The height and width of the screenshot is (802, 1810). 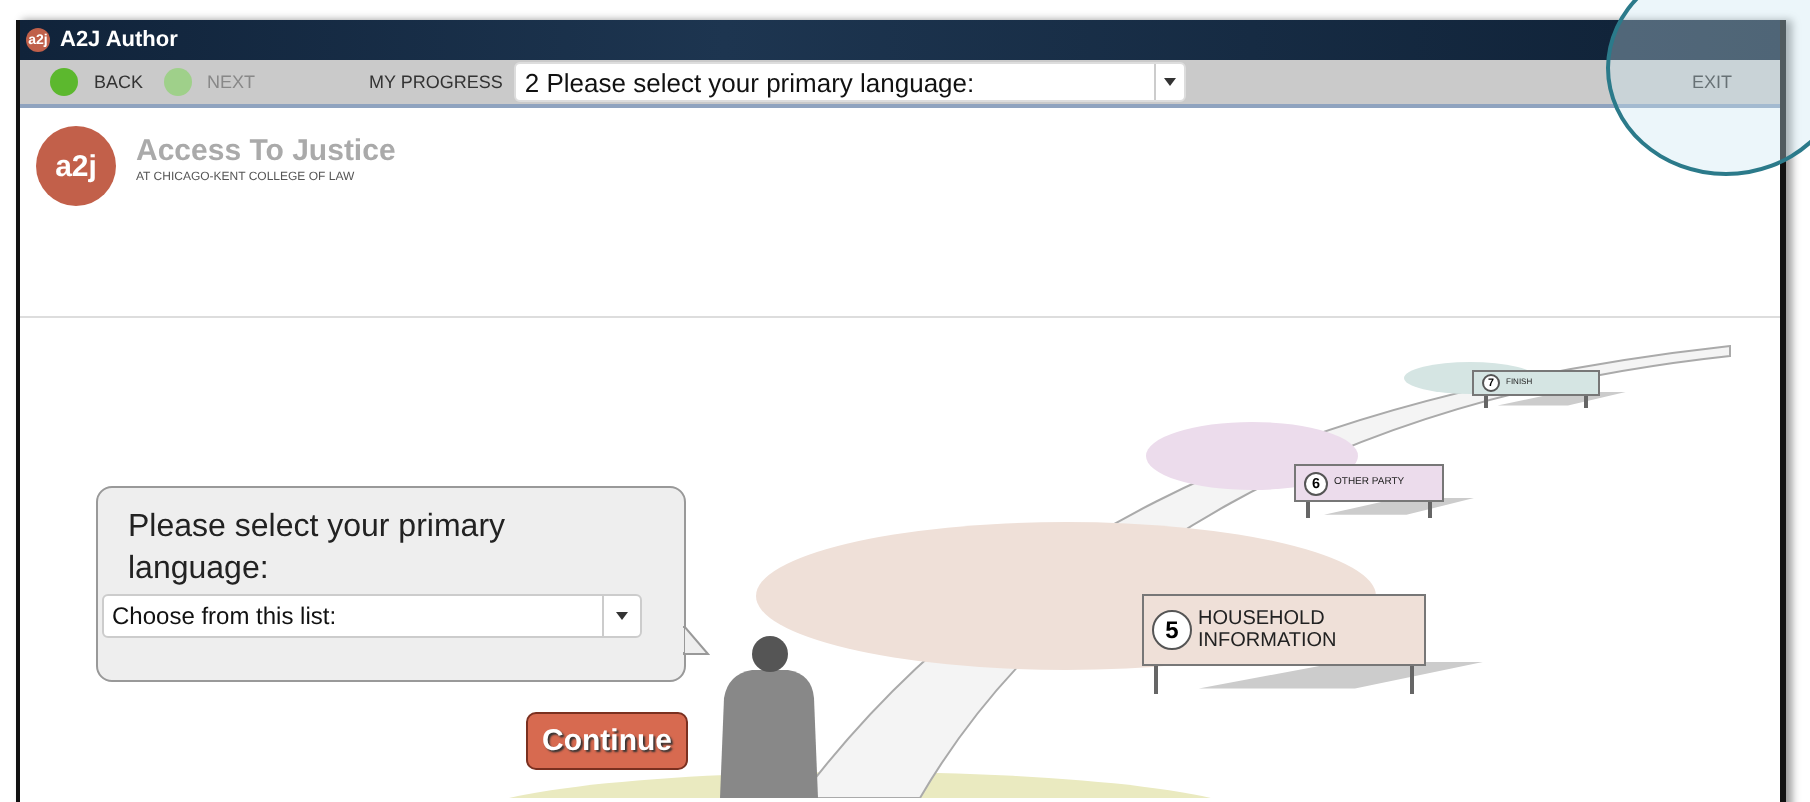 I want to click on back-button: BACK, so click(x=97, y=82).